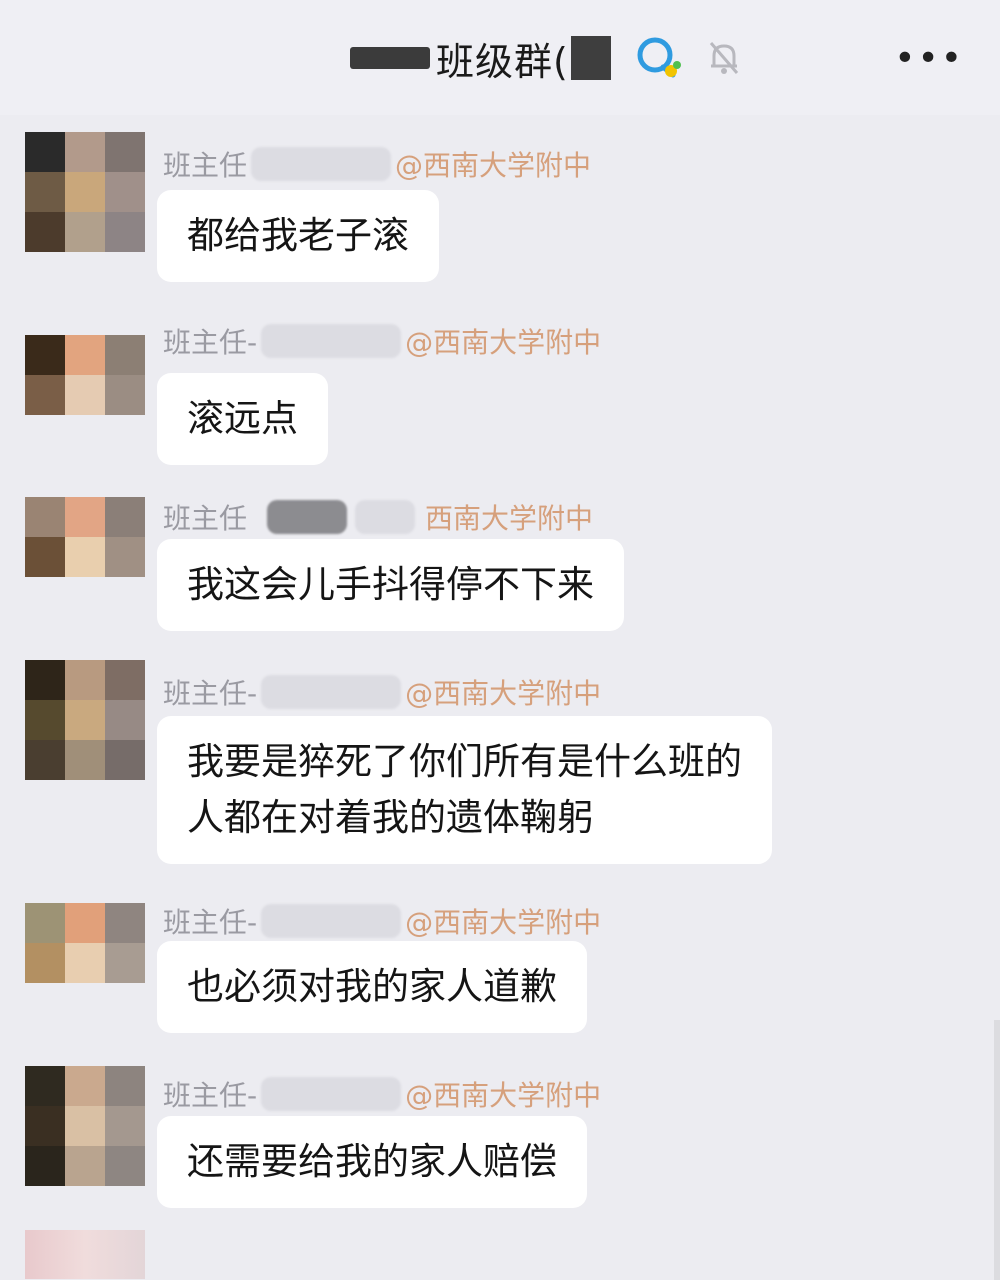  Describe the element at coordinates (658, 58) in the screenshot. I see `qq-chat-icon` at that location.